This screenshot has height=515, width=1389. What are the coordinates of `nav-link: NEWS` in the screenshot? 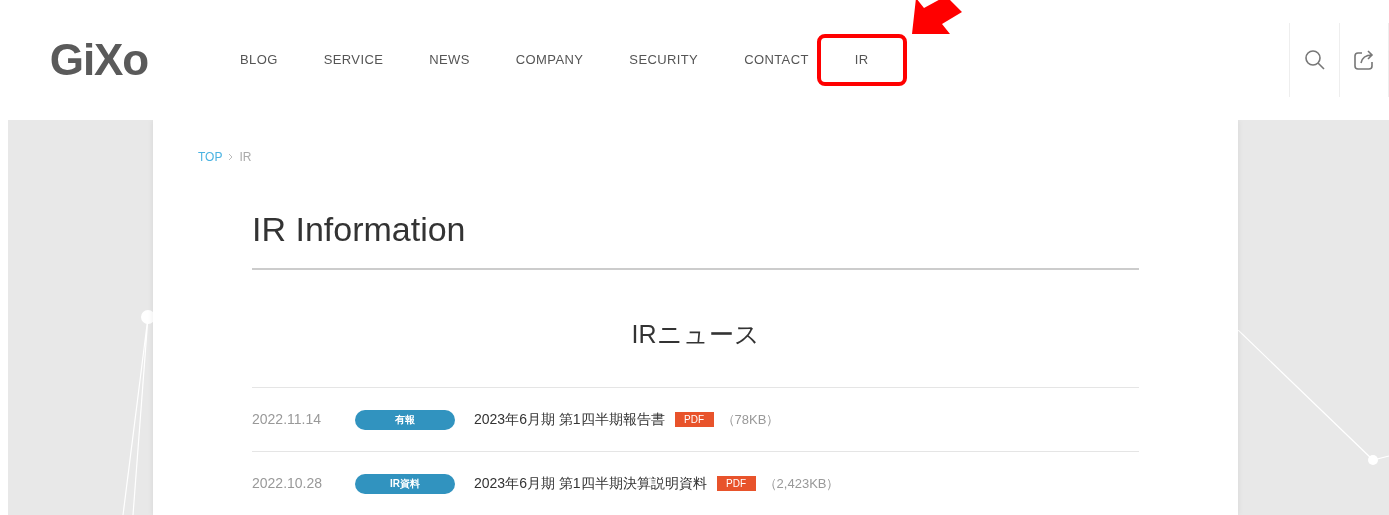 It's located at (449, 60).